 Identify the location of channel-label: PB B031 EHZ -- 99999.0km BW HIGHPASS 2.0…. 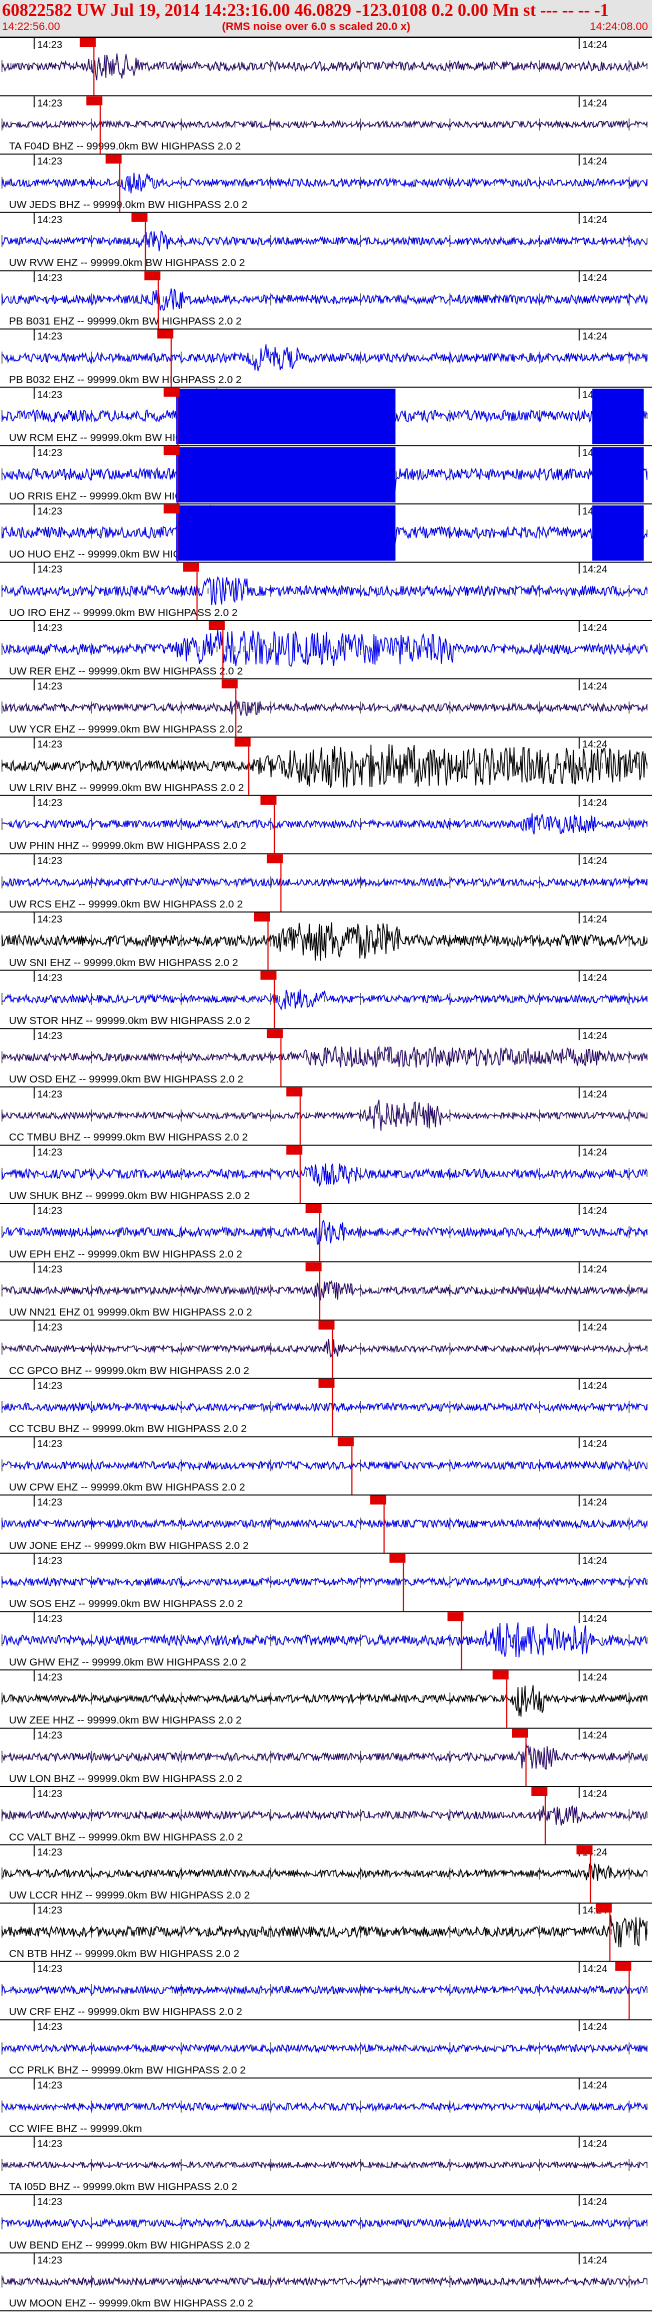
(125, 322).